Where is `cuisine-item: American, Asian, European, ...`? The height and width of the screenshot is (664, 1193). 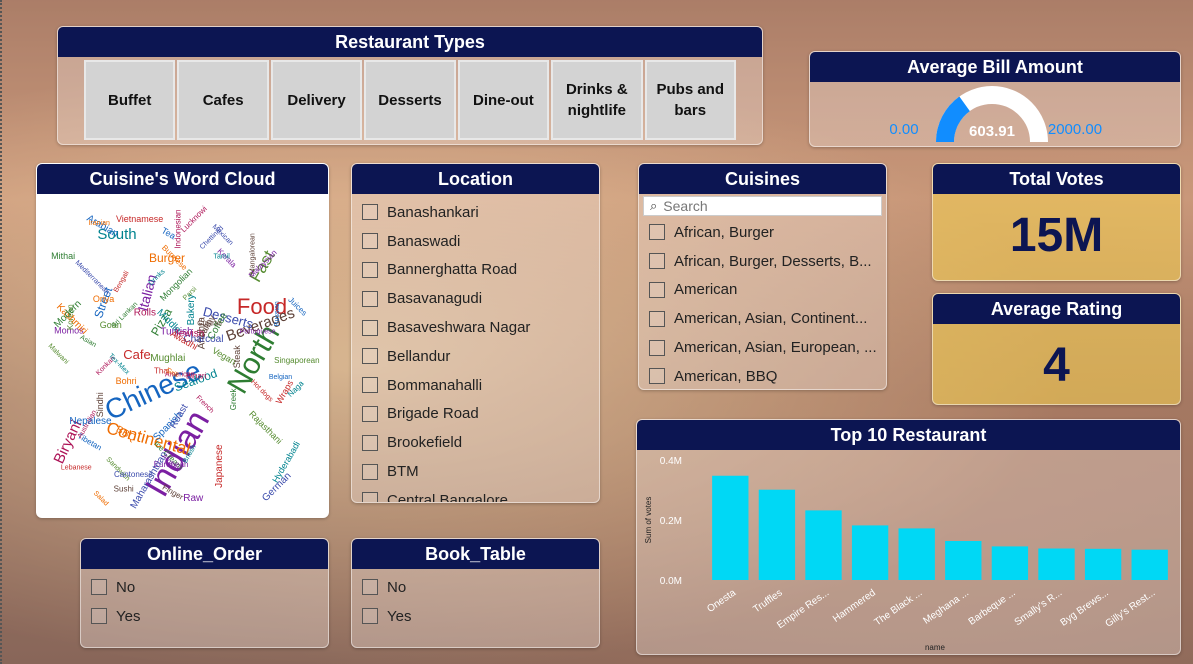 cuisine-item: American, Asian, European, ... is located at coordinates (767, 347).